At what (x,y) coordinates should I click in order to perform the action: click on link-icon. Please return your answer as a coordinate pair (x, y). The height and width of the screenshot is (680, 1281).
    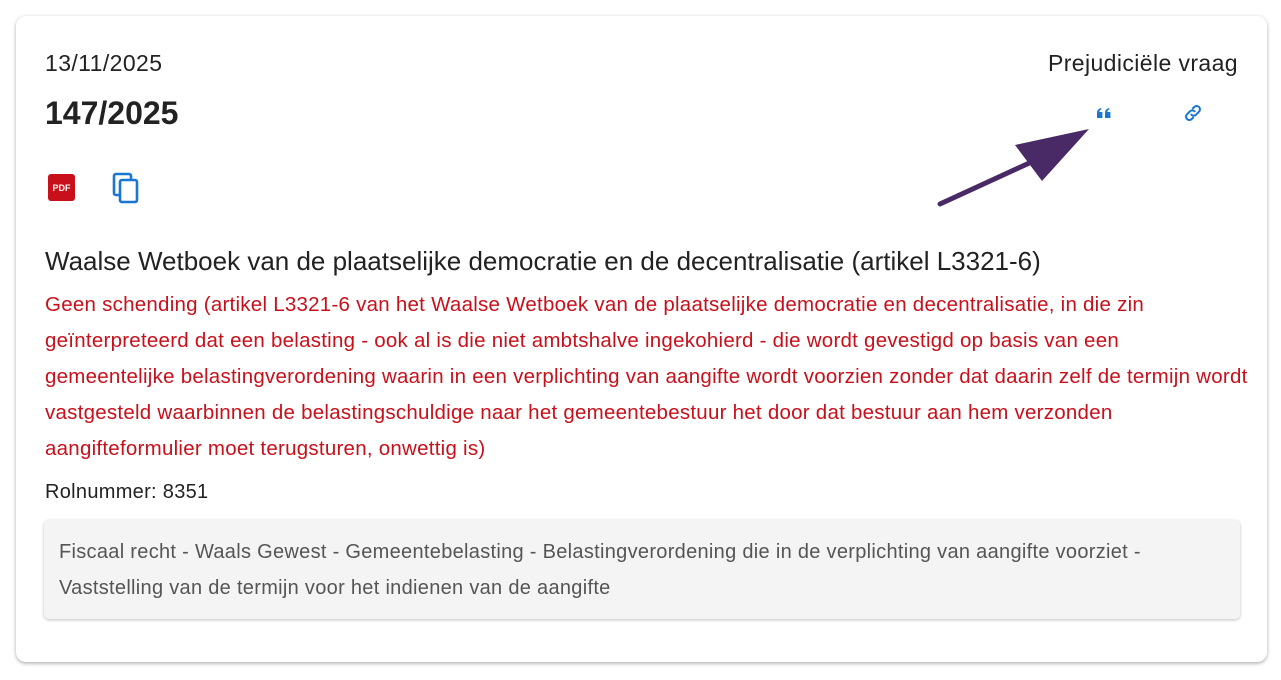
    Looking at the image, I should click on (1193, 113).